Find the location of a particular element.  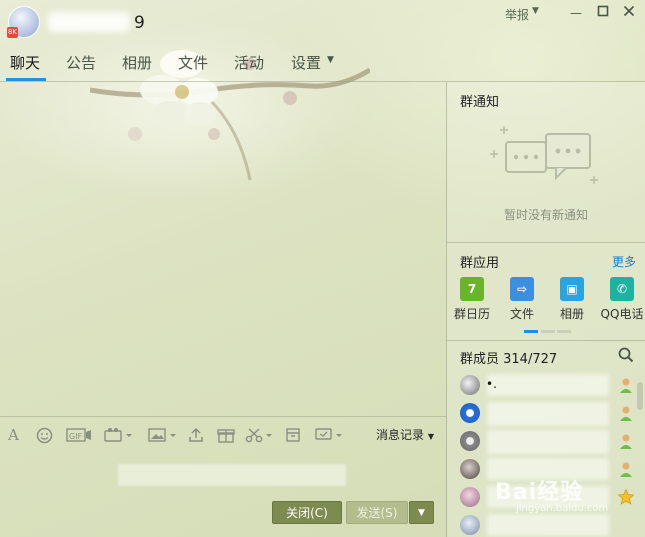

apps-title: 群应用 is located at coordinates (480, 263).